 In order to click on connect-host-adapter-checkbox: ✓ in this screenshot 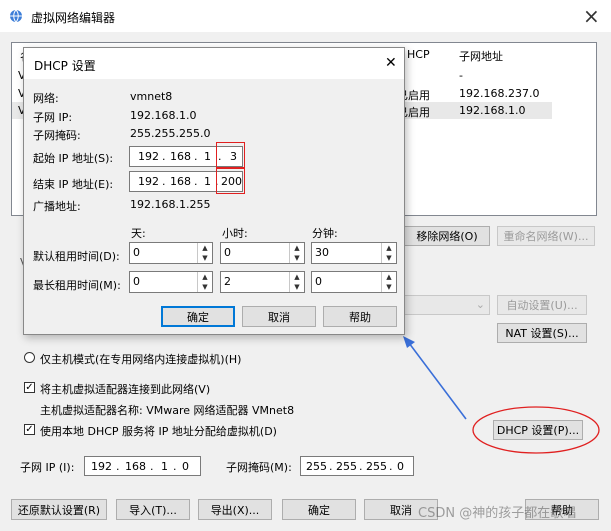, I will do `click(29, 387)`.